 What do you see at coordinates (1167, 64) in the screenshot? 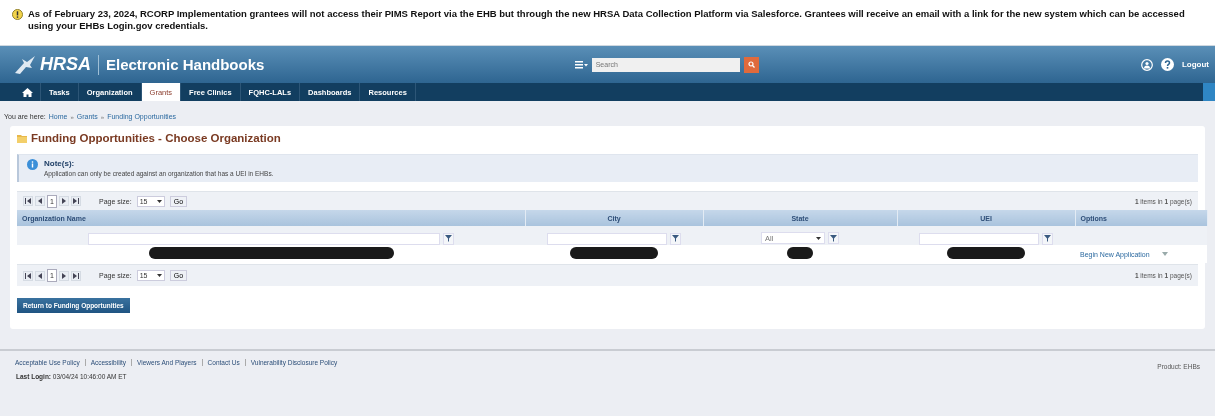
I see `help-icon` at bounding box center [1167, 64].